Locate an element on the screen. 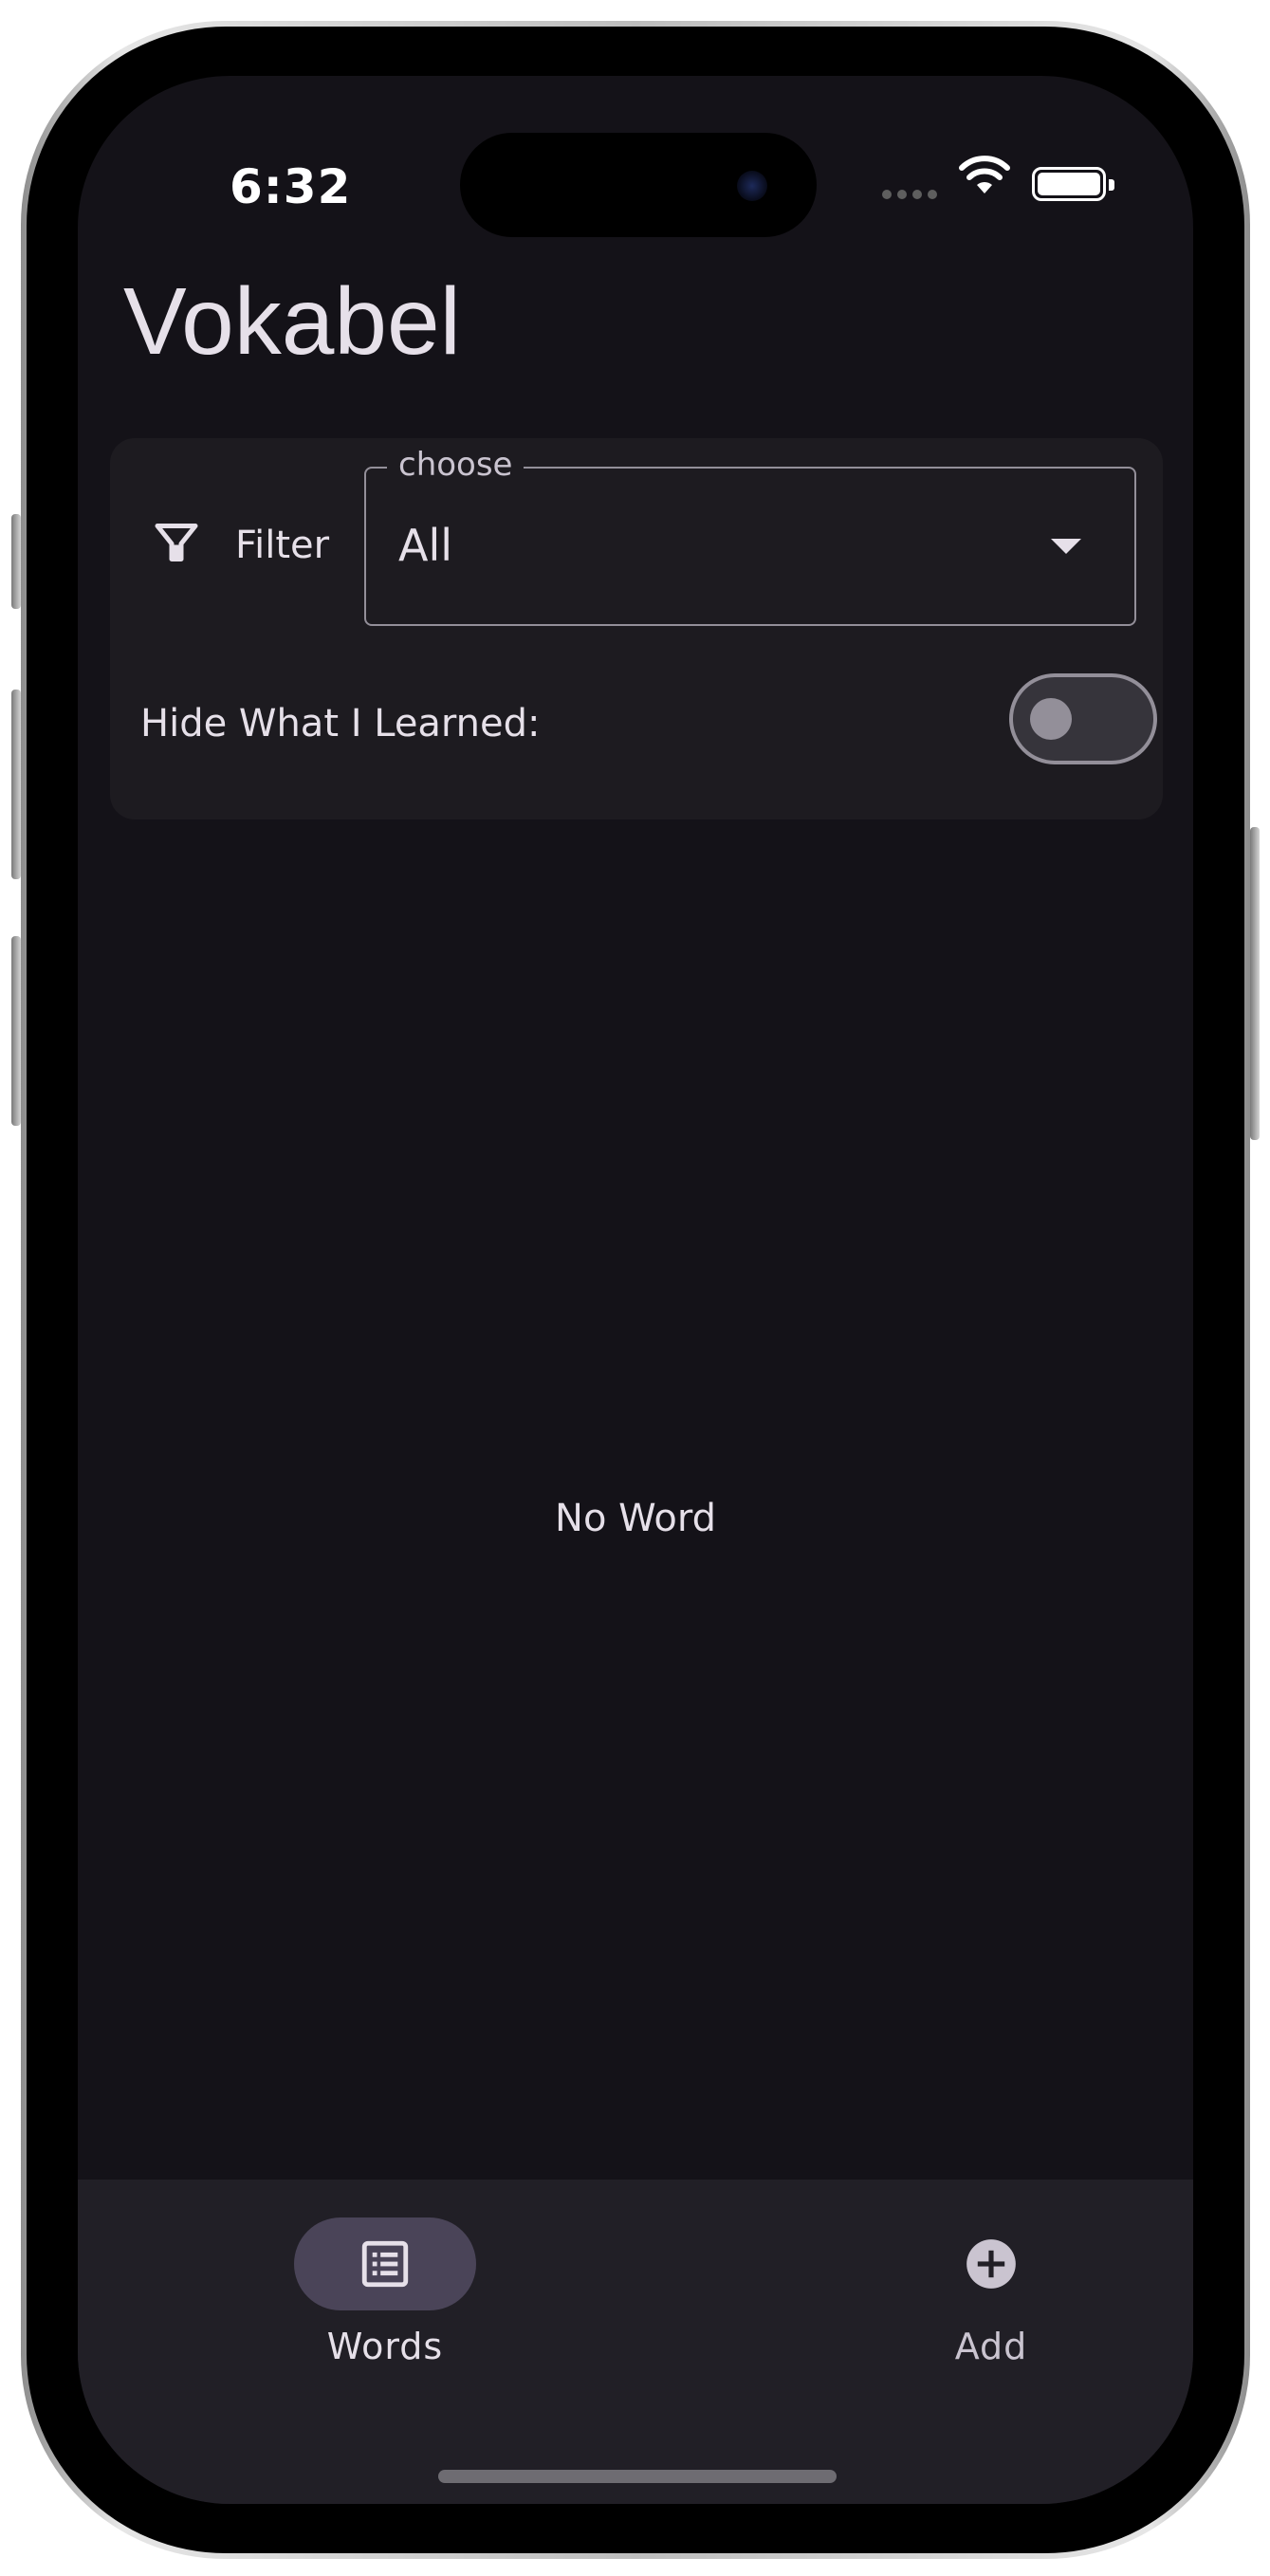 This screenshot has height=2576, width=1270. nav-item-add: Add is located at coordinates (991, 2292).